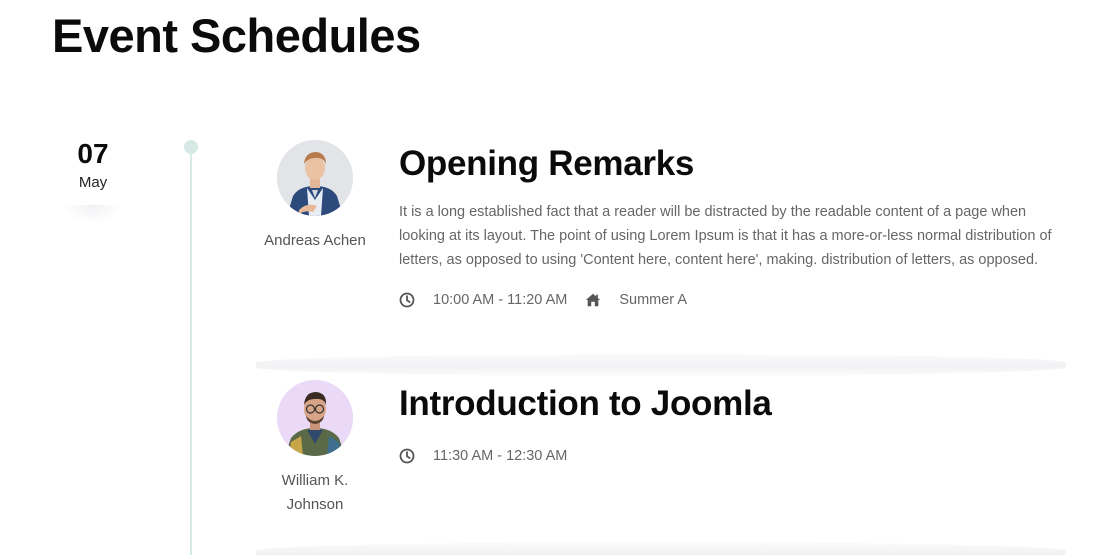 The image size is (1096, 555). I want to click on event-meta: 11:30 AM - 12:30 AM, so click(729, 456).